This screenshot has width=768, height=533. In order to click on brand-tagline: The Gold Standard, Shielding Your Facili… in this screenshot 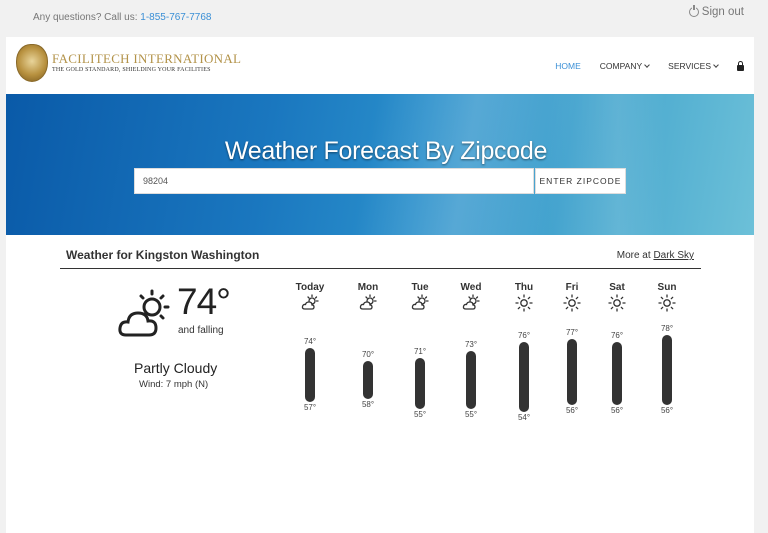, I will do `click(131, 70)`.